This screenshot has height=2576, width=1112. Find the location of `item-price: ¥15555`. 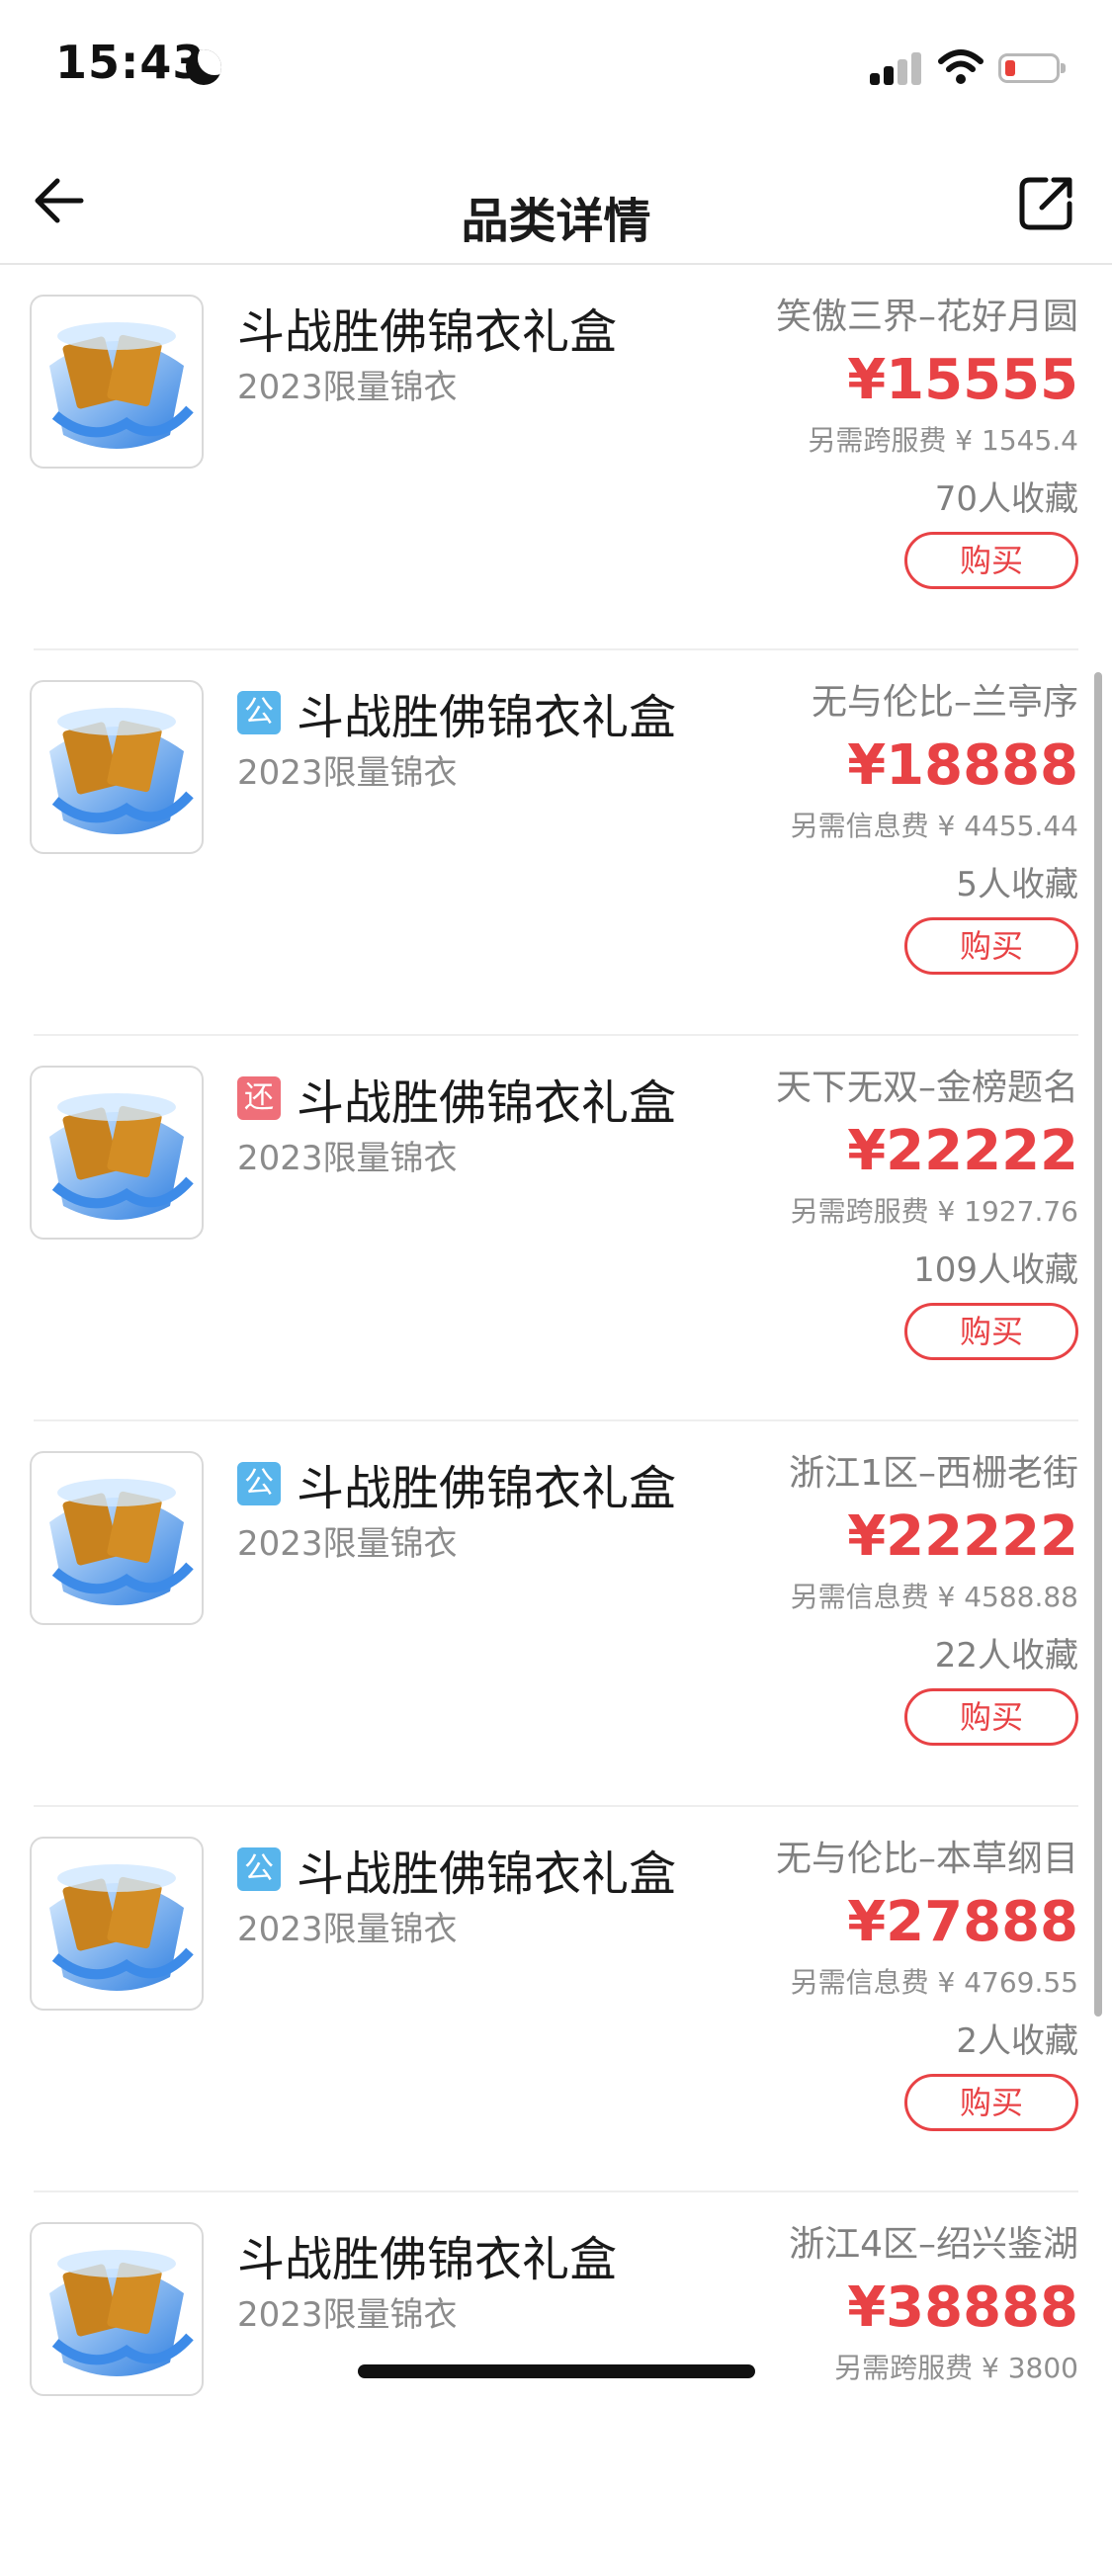

item-price: ¥15555 is located at coordinates (962, 380).